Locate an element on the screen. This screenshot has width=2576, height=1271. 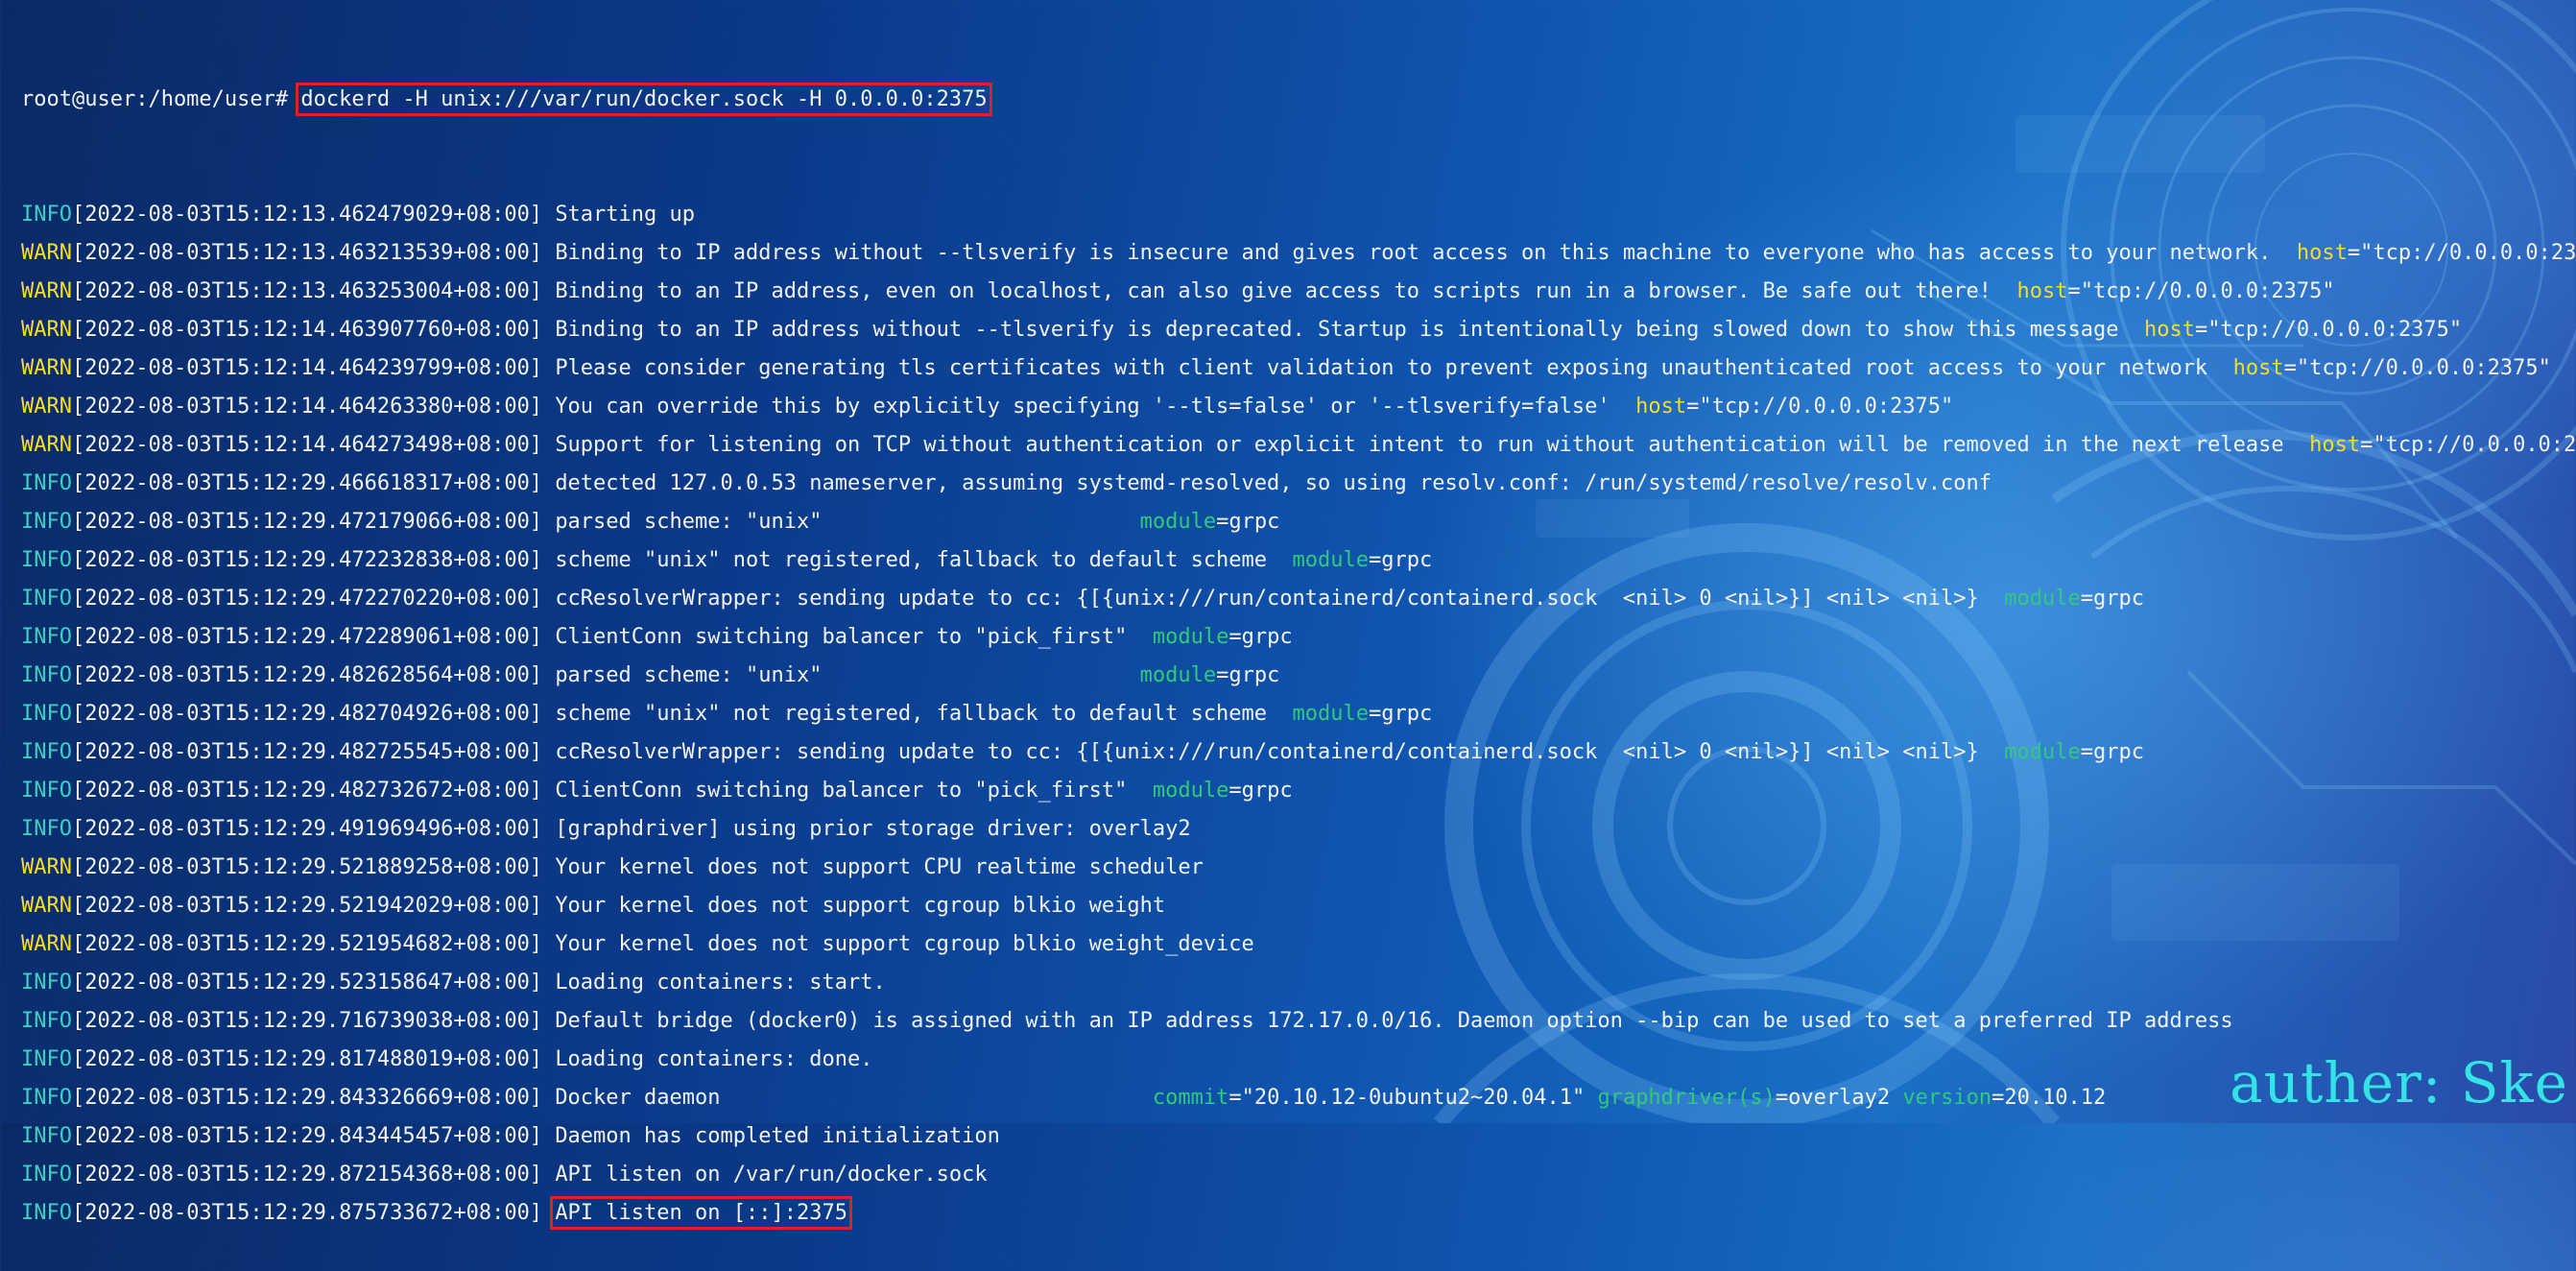
log-timestamp: [2022-08-03T15:12:13.462479029+08:00] is located at coordinates (307, 215).